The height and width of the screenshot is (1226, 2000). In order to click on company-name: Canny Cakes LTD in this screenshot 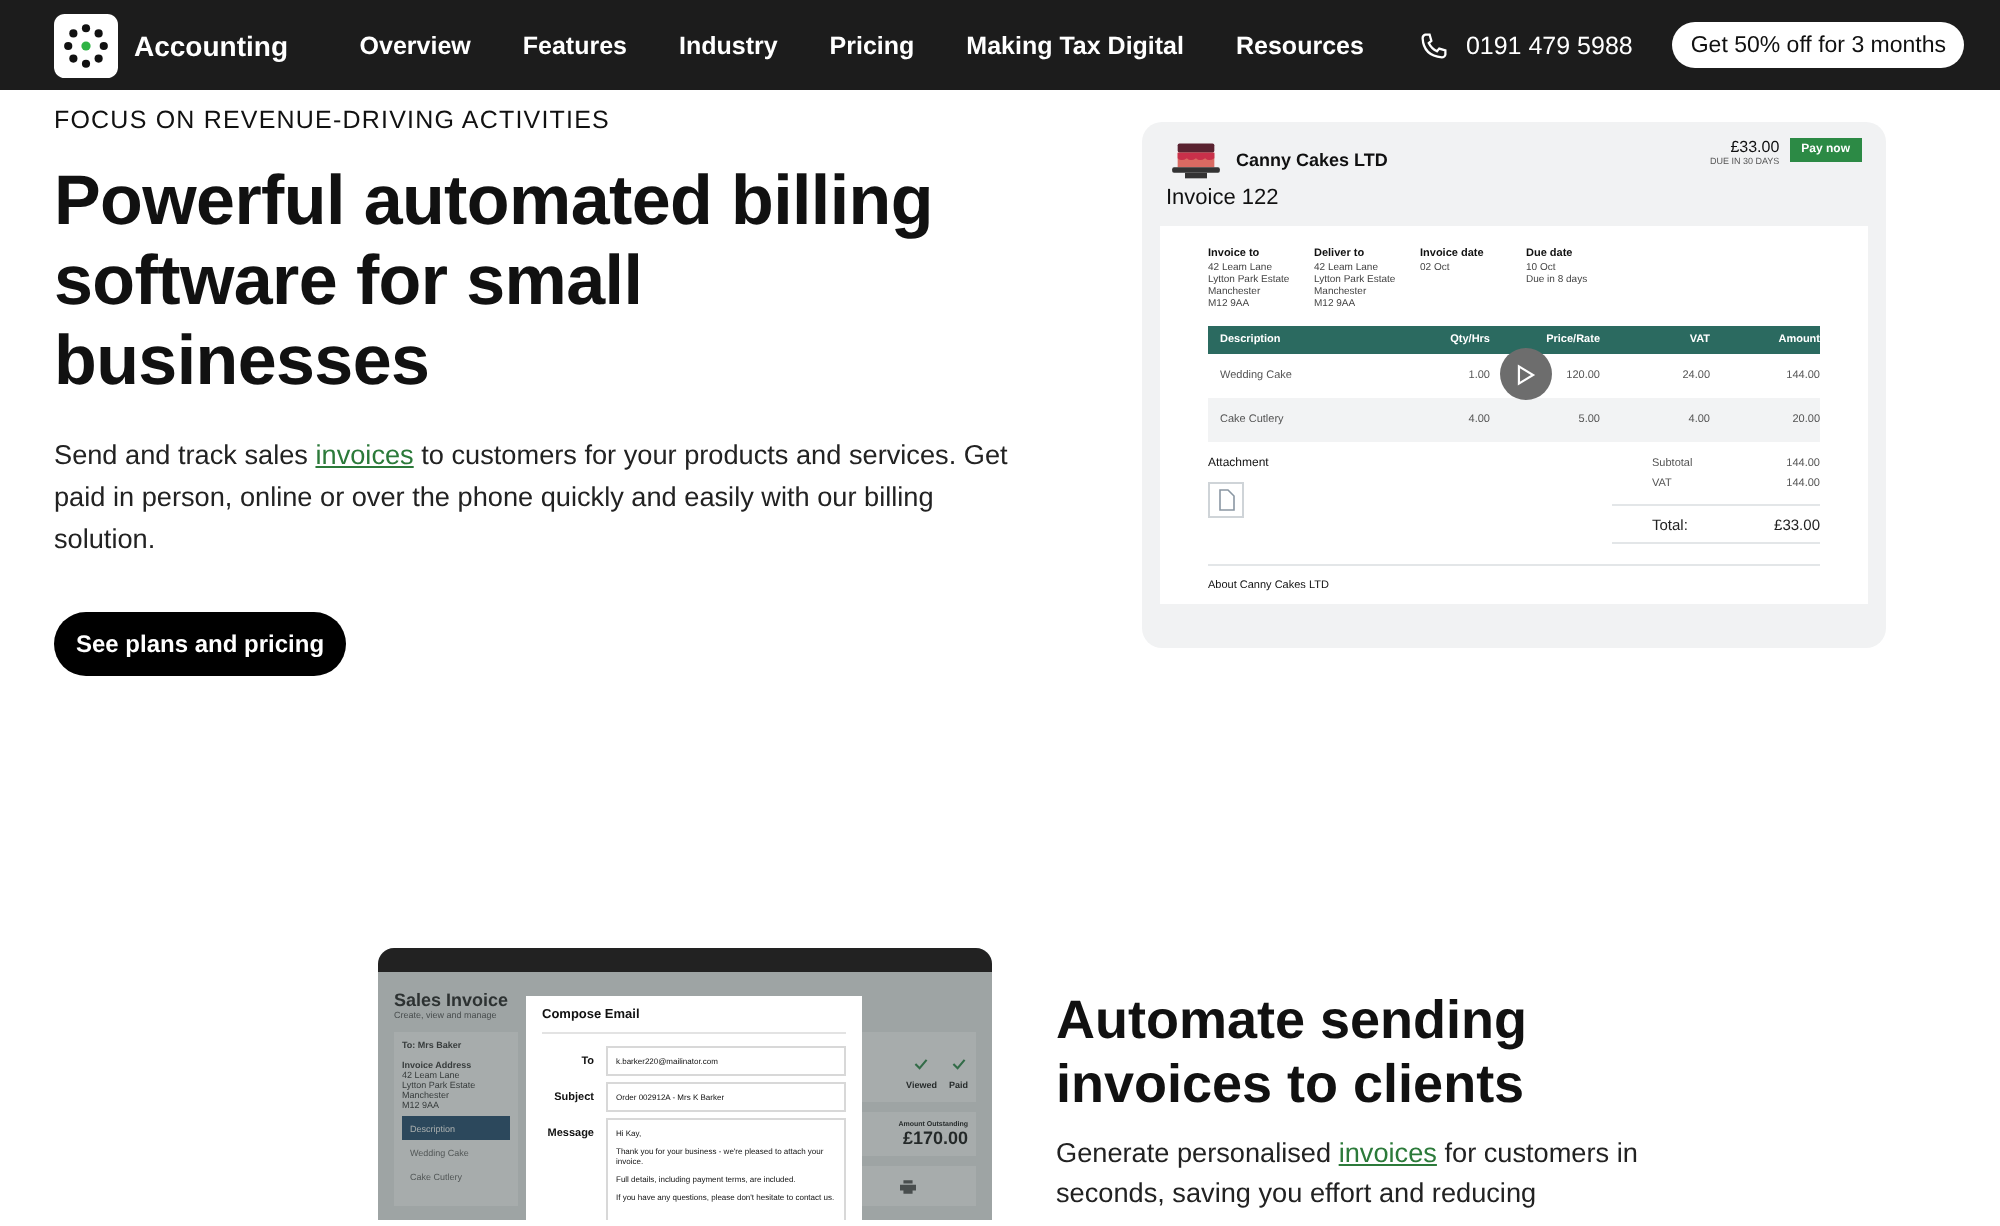, I will do `click(1312, 160)`.